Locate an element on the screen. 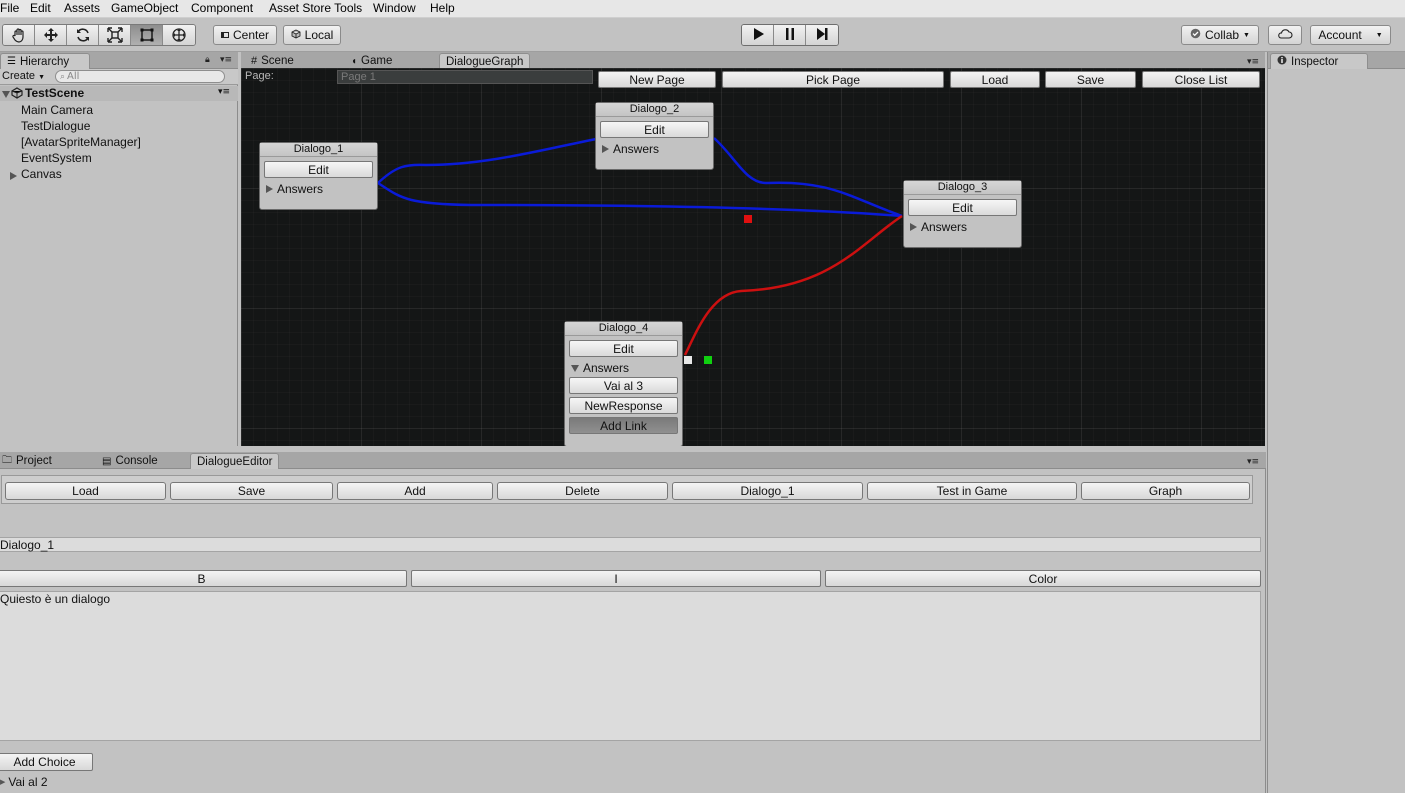  rect-tool-icon is located at coordinates (147, 35).